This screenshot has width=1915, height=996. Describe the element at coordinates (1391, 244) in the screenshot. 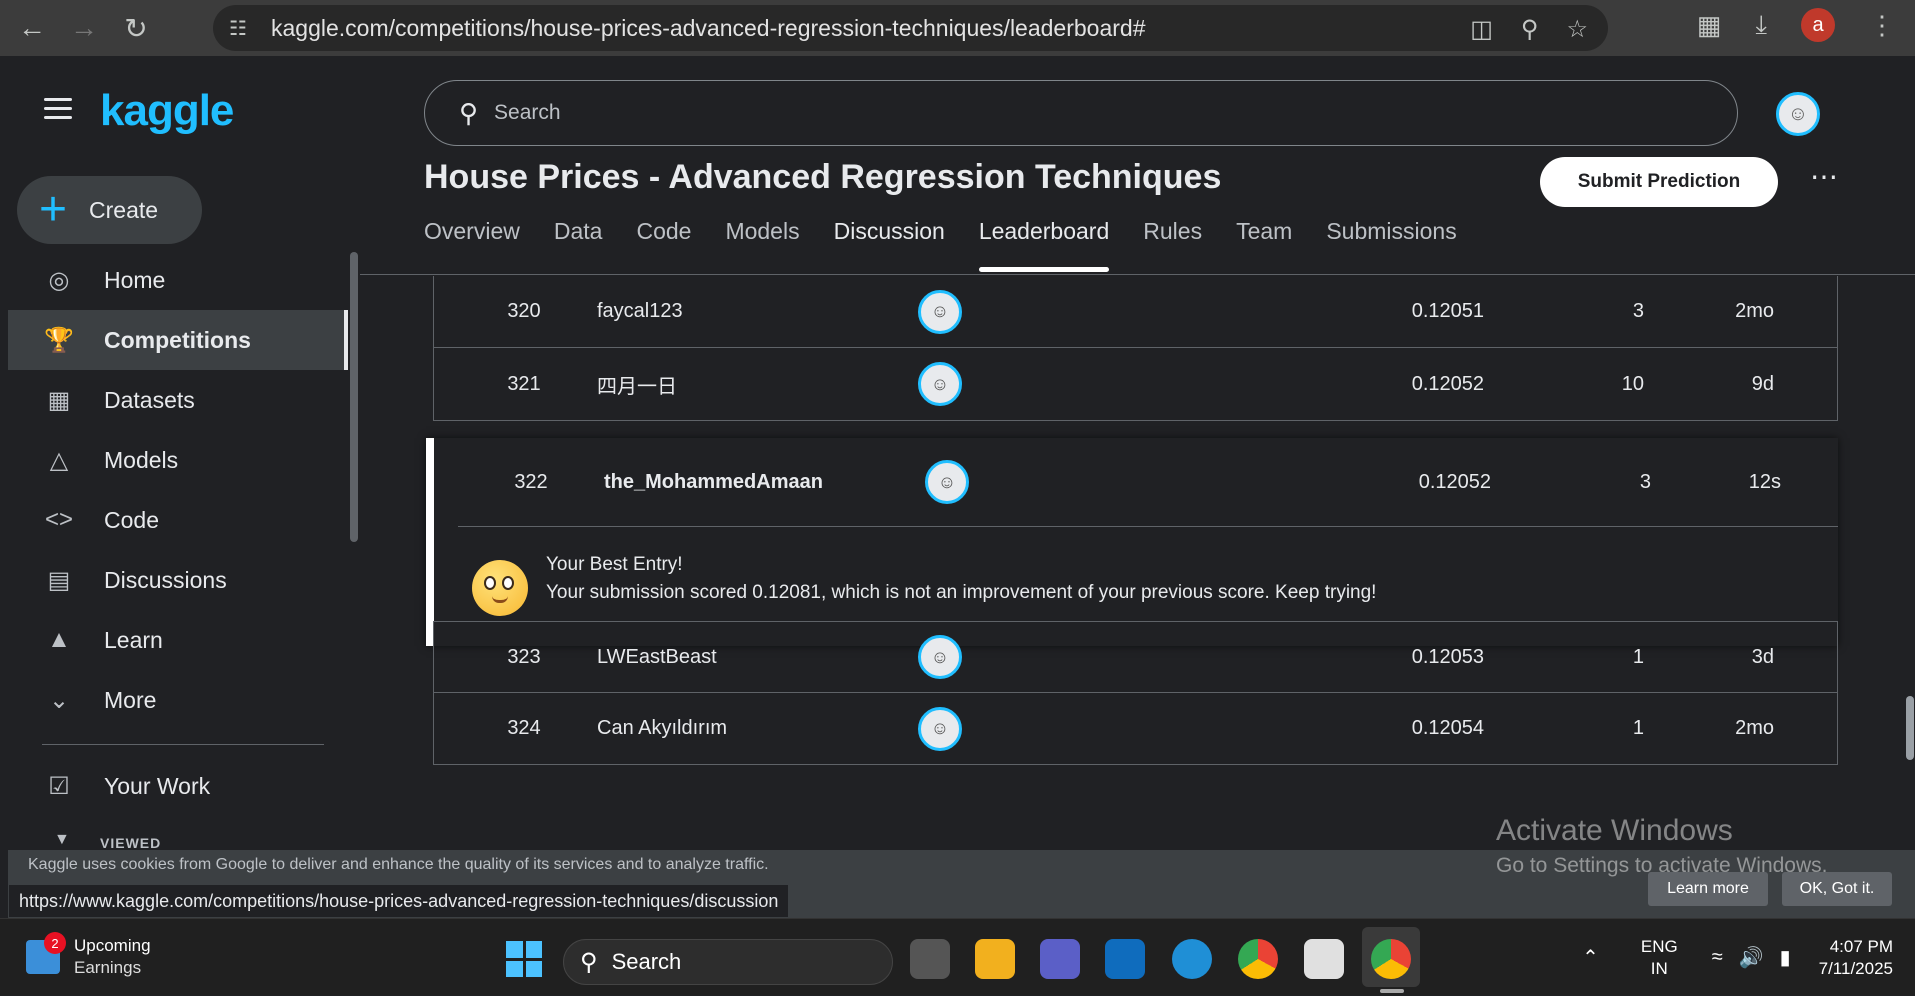

I see `tab-submissions: Submissions` at that location.